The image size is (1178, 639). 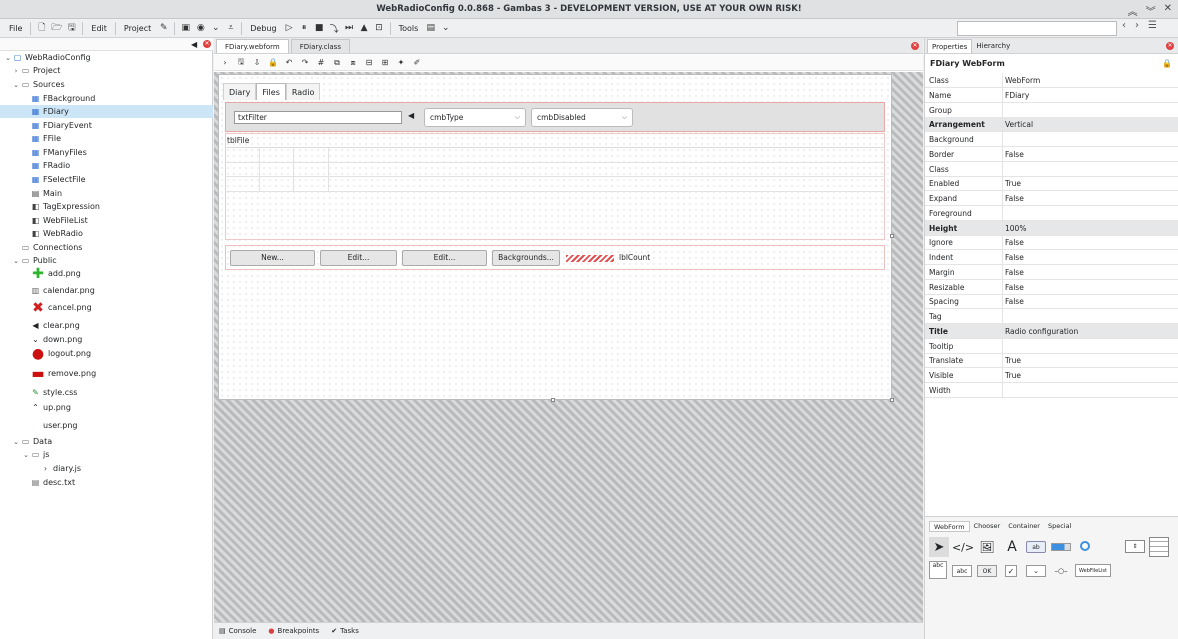 I want to click on toolbox-tab-container: Container, so click(x=1024, y=526).